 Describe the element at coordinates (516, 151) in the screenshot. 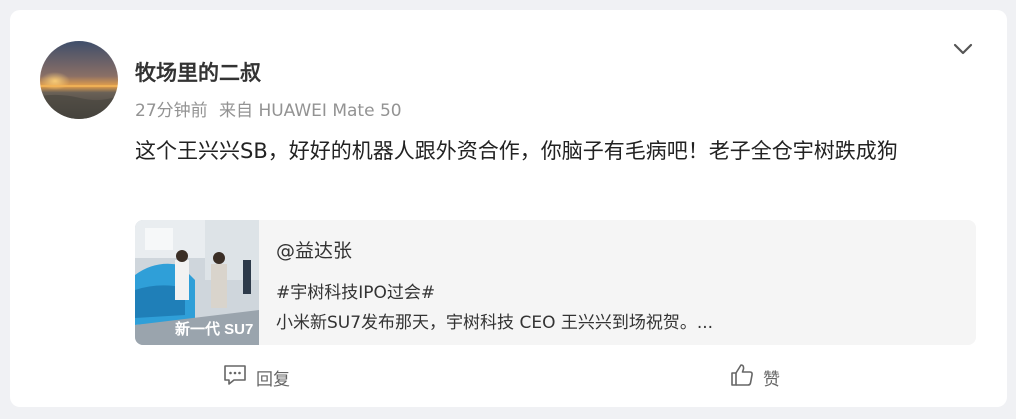

I see `post-body: 这个王兴兴SB，好好的机器人跟外资合作，你脑子有毛病吧！老子全仓宇树跌成狗` at that location.